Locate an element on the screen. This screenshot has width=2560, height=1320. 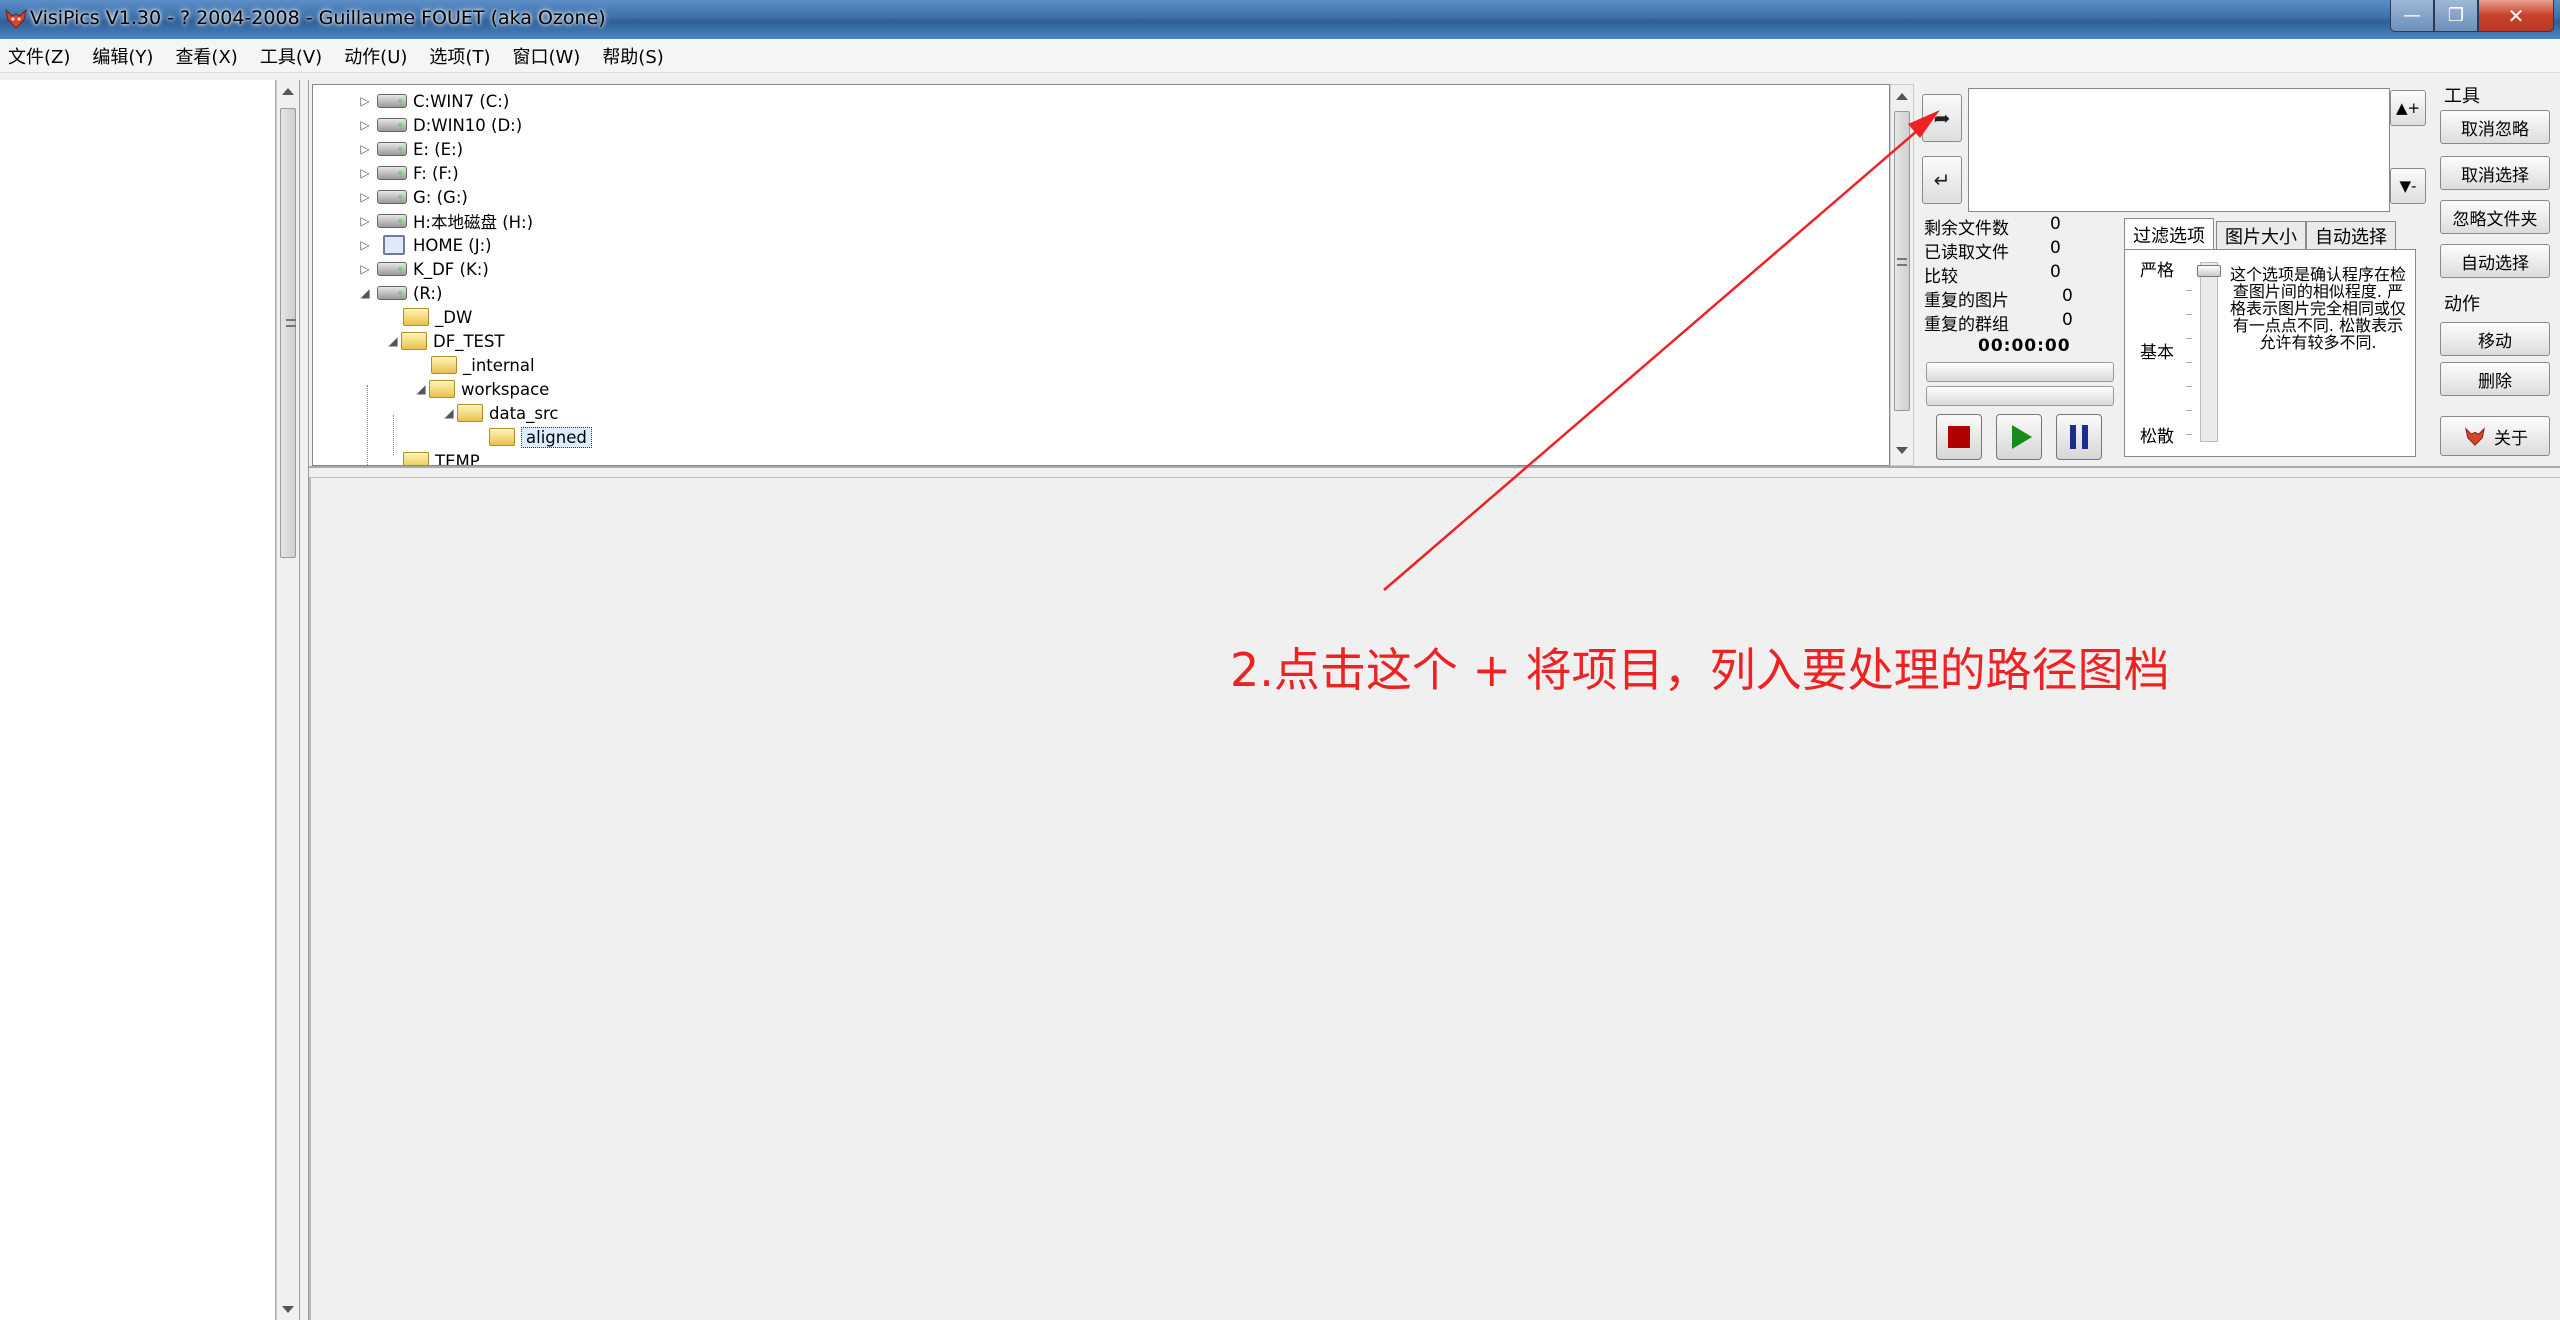
menu-window: 窗口(W) is located at coordinates (546, 56).